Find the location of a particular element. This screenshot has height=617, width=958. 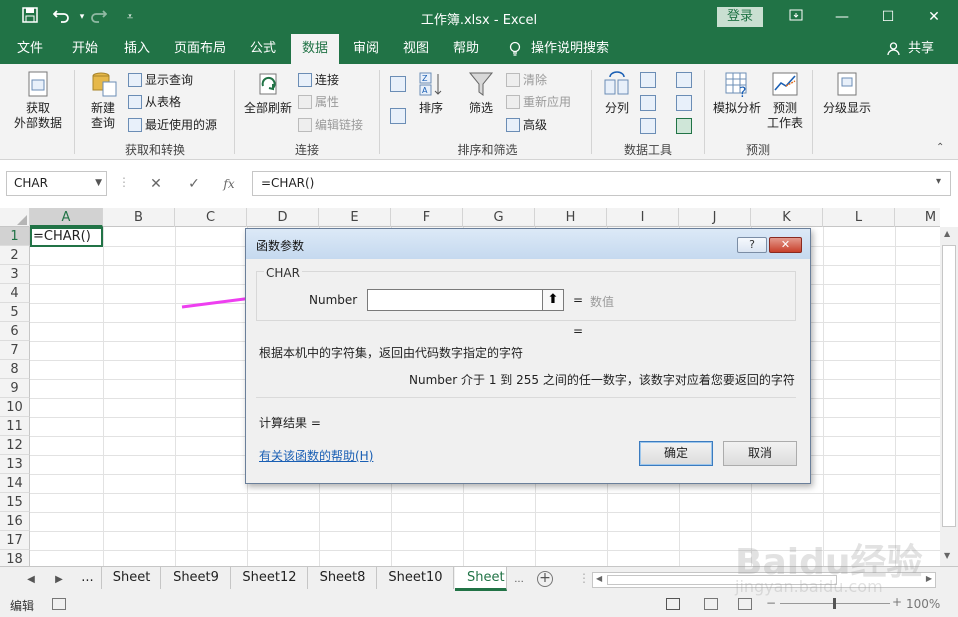

text-to-columns-button: 分列 is located at coordinates (617, 93).